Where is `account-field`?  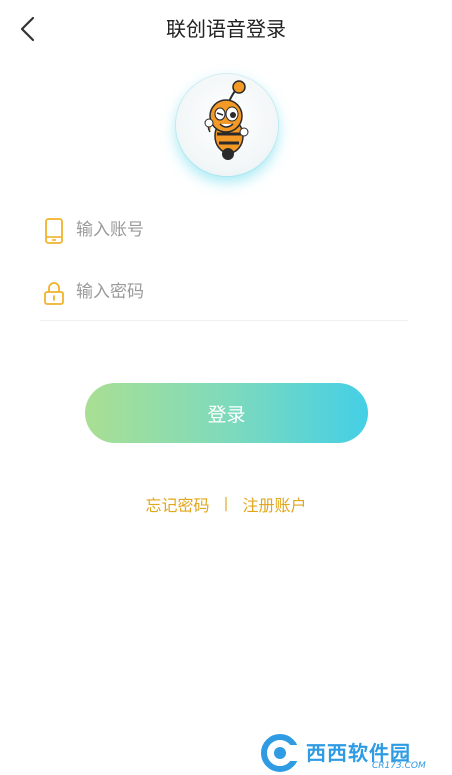
account-field is located at coordinates (224, 230).